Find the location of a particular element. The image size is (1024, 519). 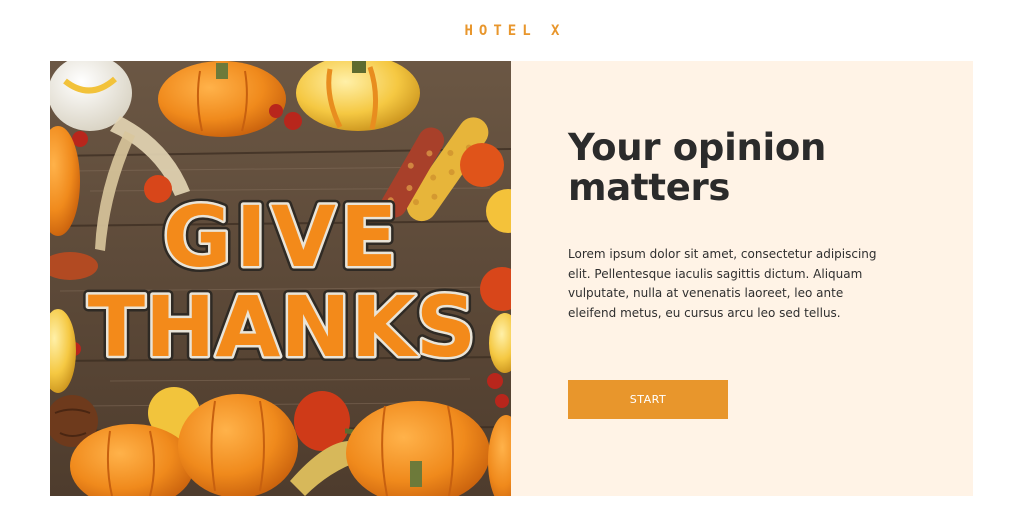

start-button: START is located at coordinates (648, 399).